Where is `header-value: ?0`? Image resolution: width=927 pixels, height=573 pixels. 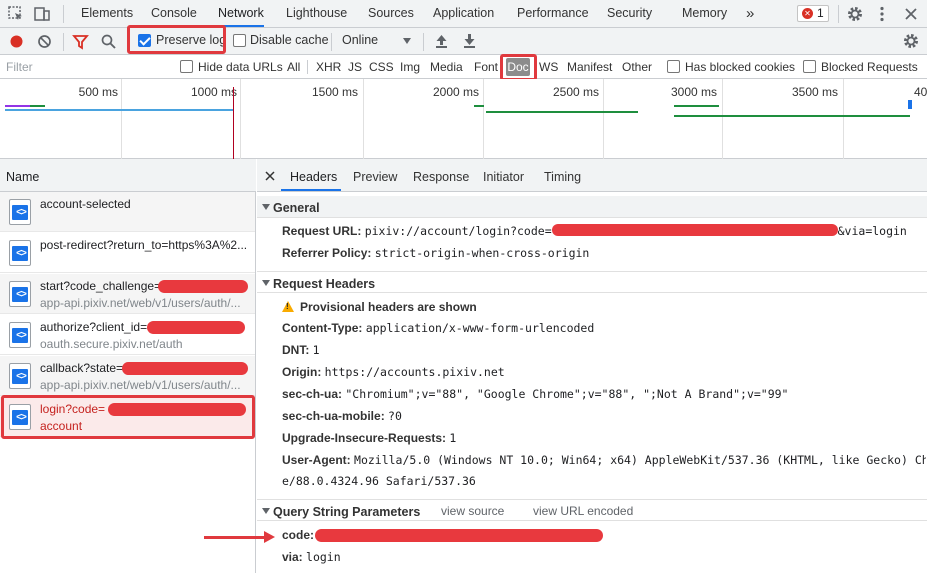
header-value: ?0 is located at coordinates (395, 416).